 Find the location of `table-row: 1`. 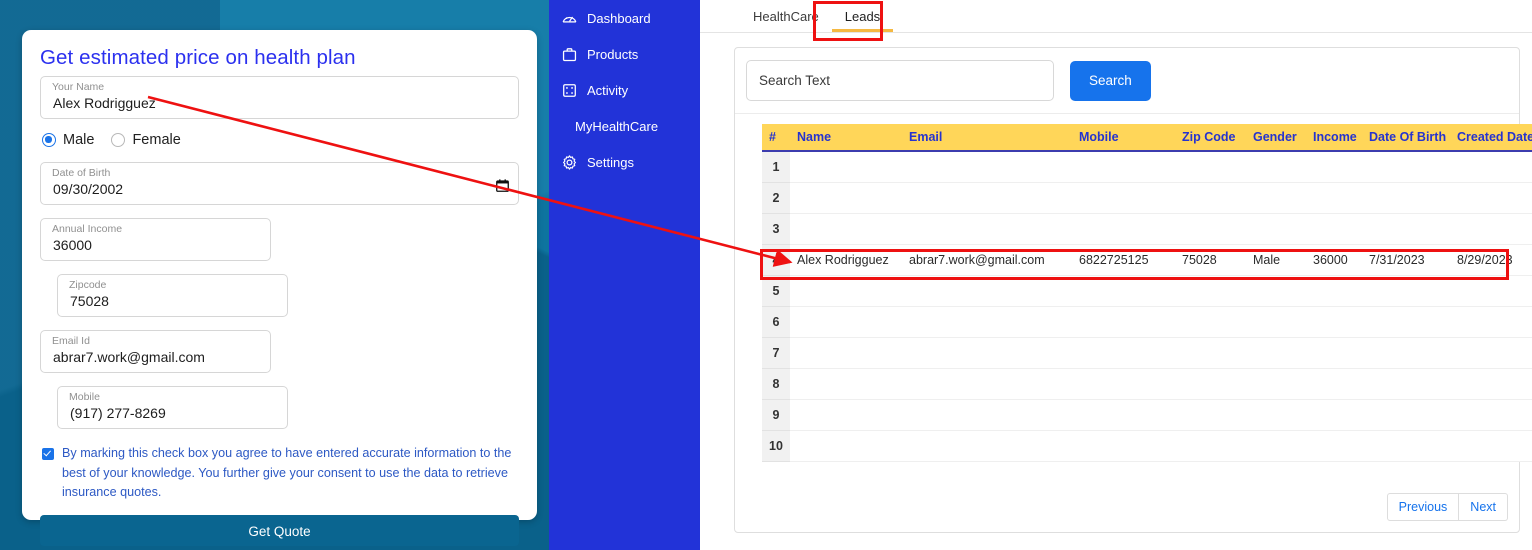

table-row: 1 is located at coordinates (1147, 167).